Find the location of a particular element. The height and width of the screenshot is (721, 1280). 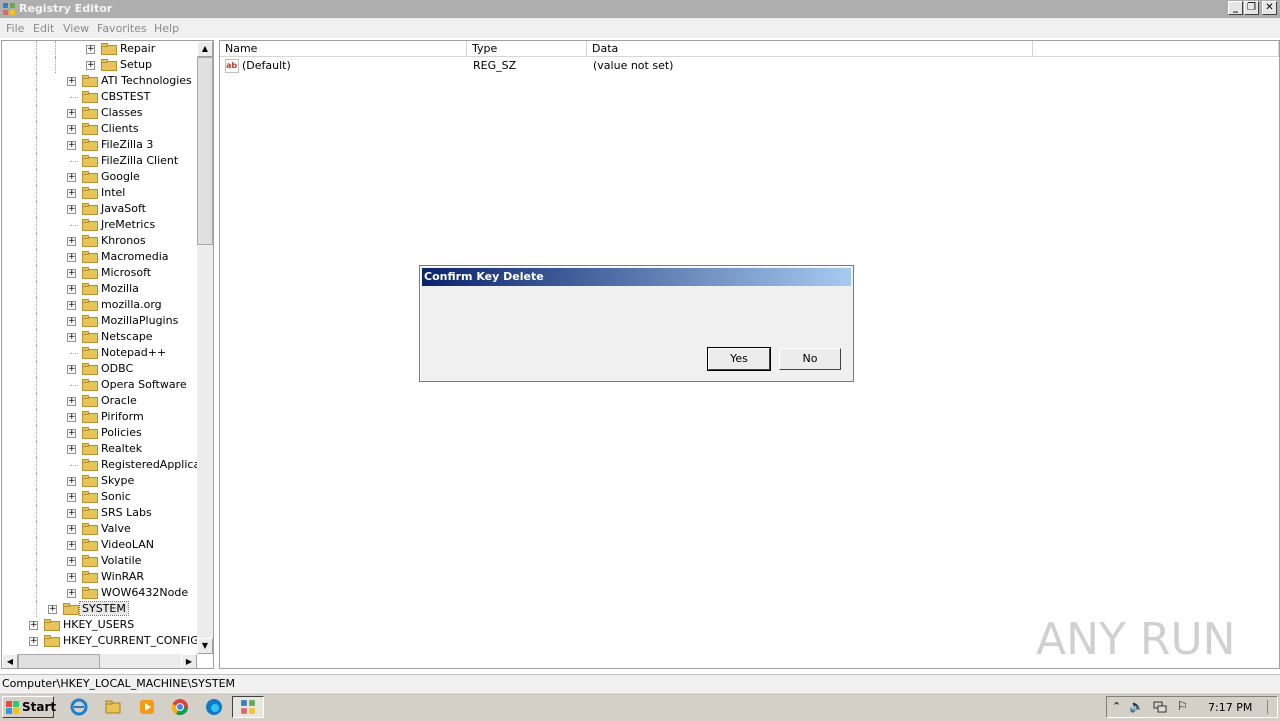

tree-item: + JavaSoft is located at coordinates (102, 209).